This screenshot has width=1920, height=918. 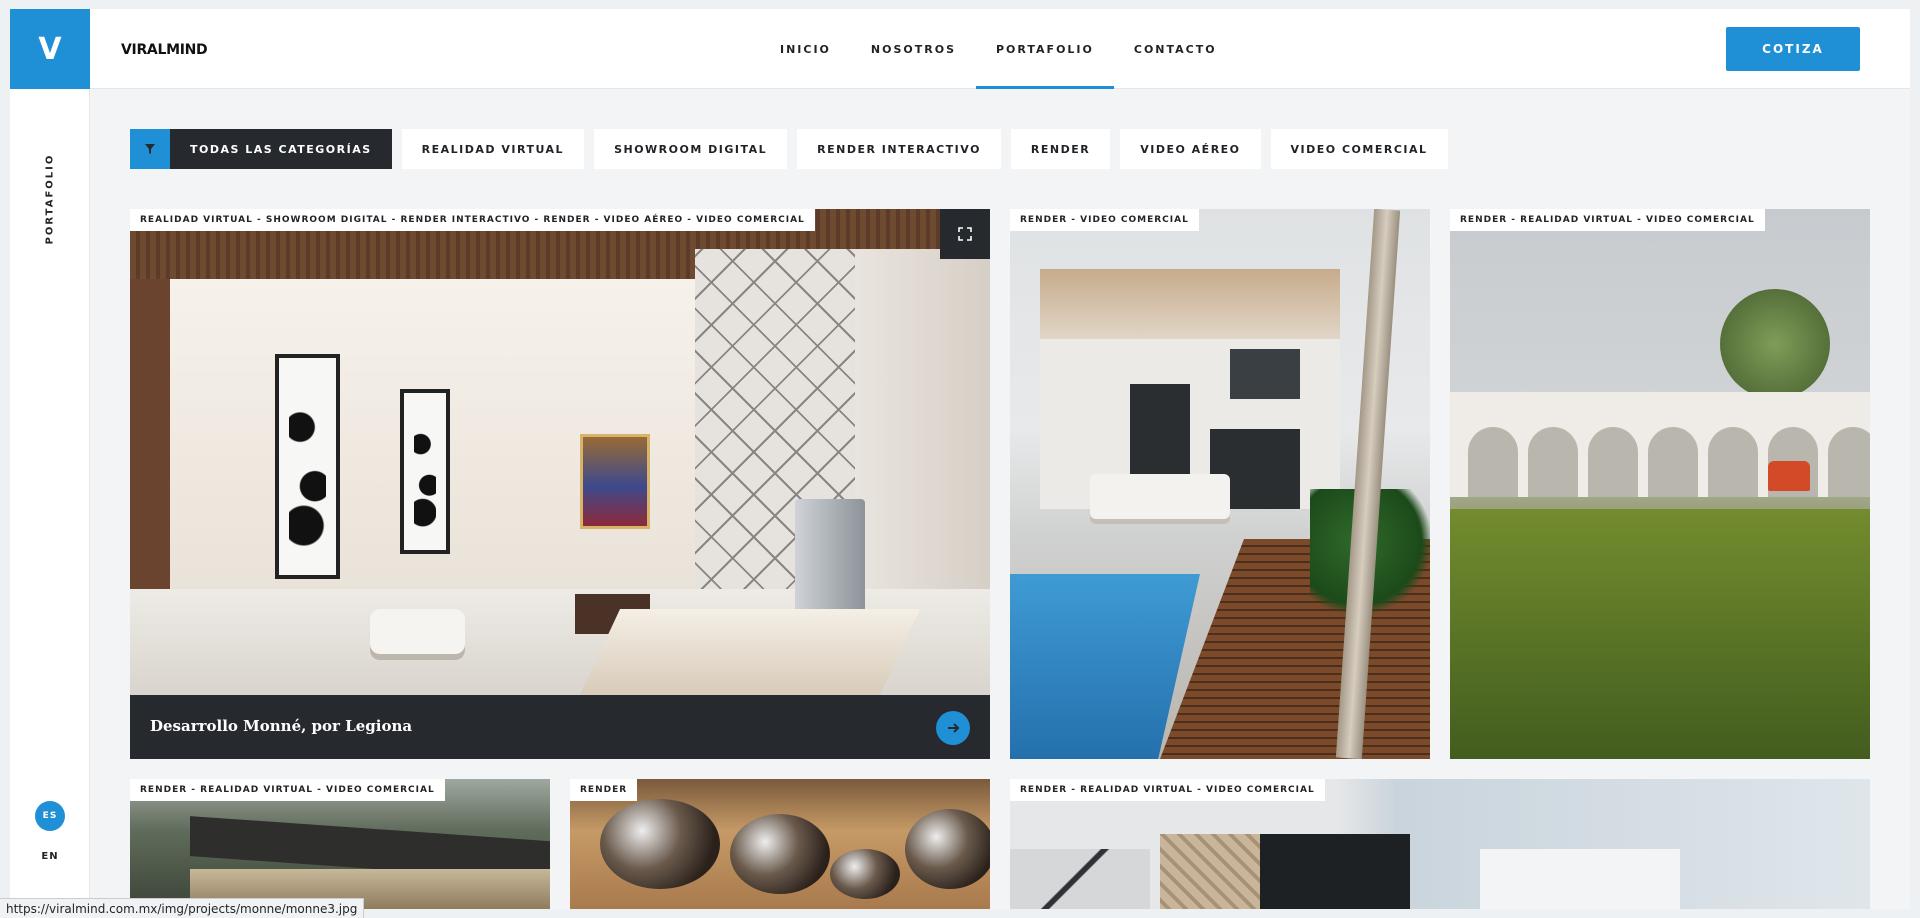 I want to click on portrait-artwork, so click(x=615, y=481).